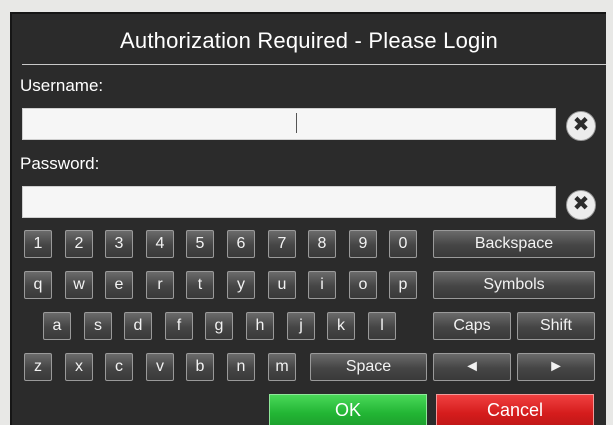  What do you see at coordinates (98, 326) in the screenshot?
I see `key-s: s` at bounding box center [98, 326].